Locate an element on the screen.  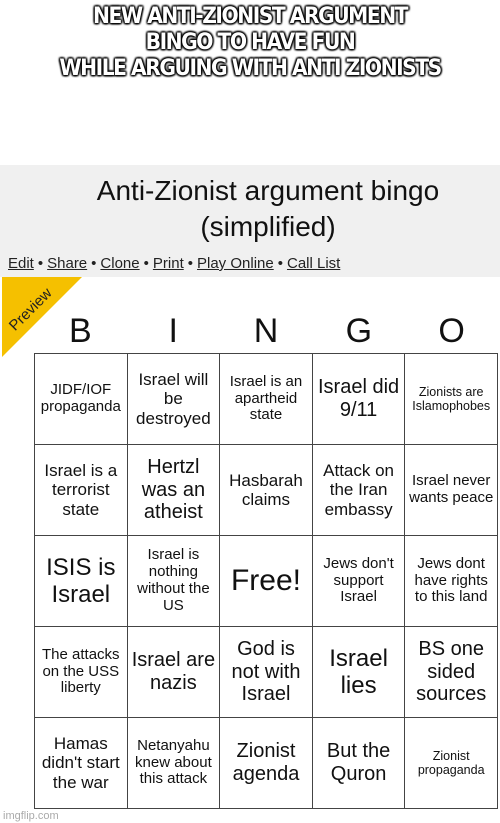
bingo-header: B I N G O is located at coordinates (266, 331).